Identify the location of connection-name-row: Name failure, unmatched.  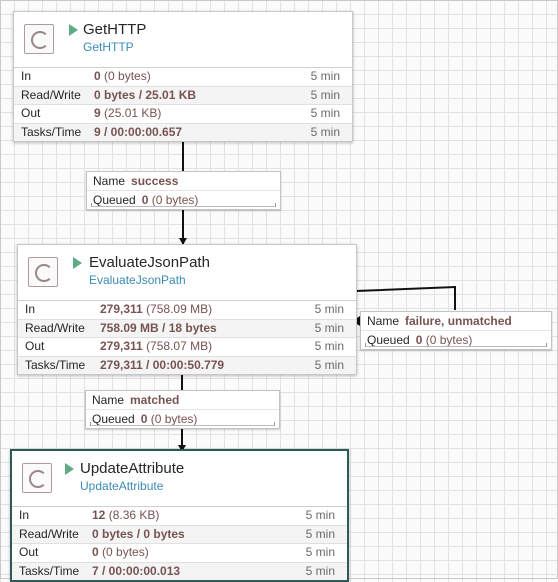
(456, 321).